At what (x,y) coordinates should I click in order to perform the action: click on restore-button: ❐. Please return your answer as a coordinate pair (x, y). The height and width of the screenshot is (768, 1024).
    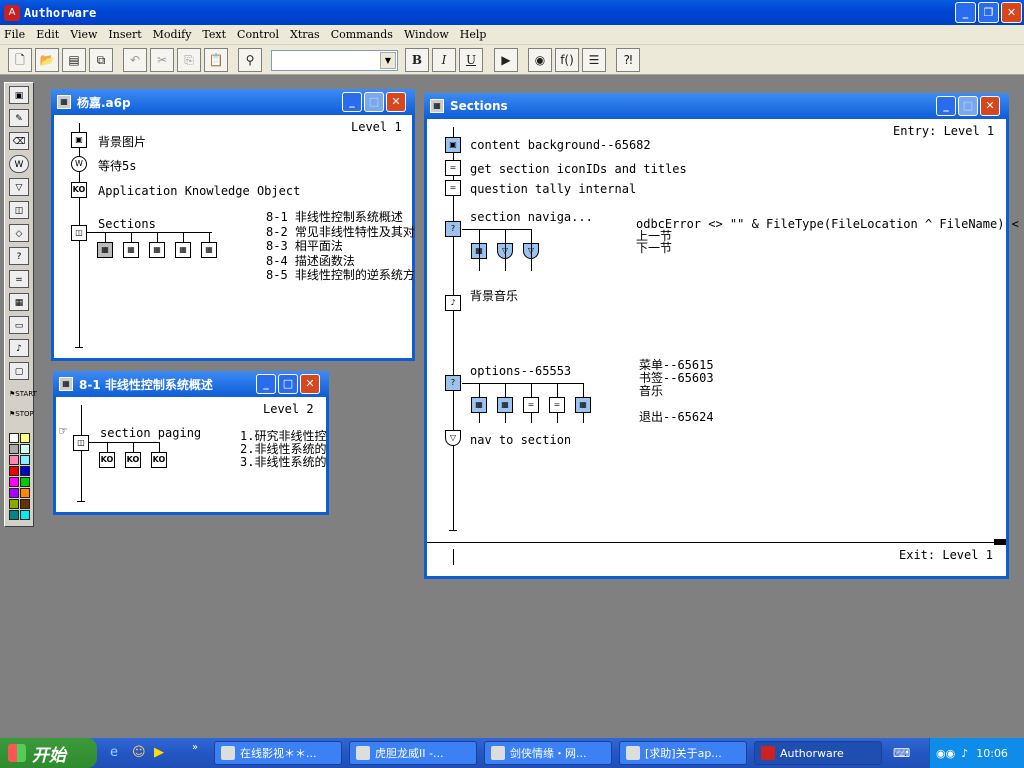
    Looking at the image, I should click on (988, 12).